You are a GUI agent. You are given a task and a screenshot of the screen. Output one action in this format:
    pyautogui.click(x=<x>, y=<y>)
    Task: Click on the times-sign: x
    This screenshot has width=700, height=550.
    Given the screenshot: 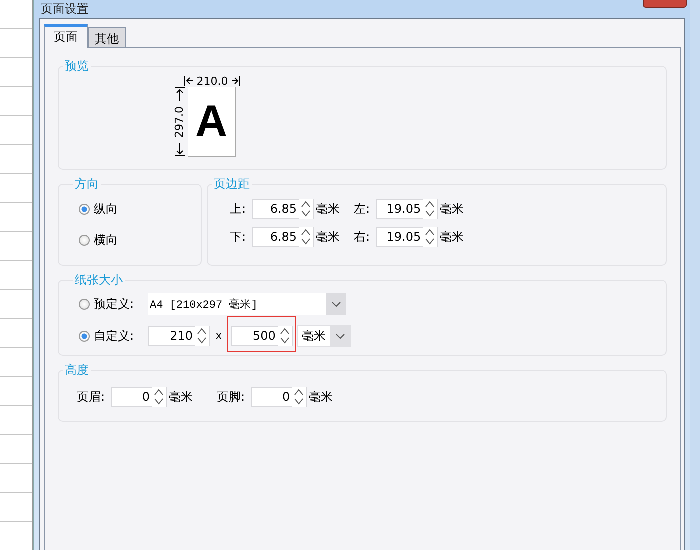 What is the action you would take?
    pyautogui.click(x=219, y=336)
    